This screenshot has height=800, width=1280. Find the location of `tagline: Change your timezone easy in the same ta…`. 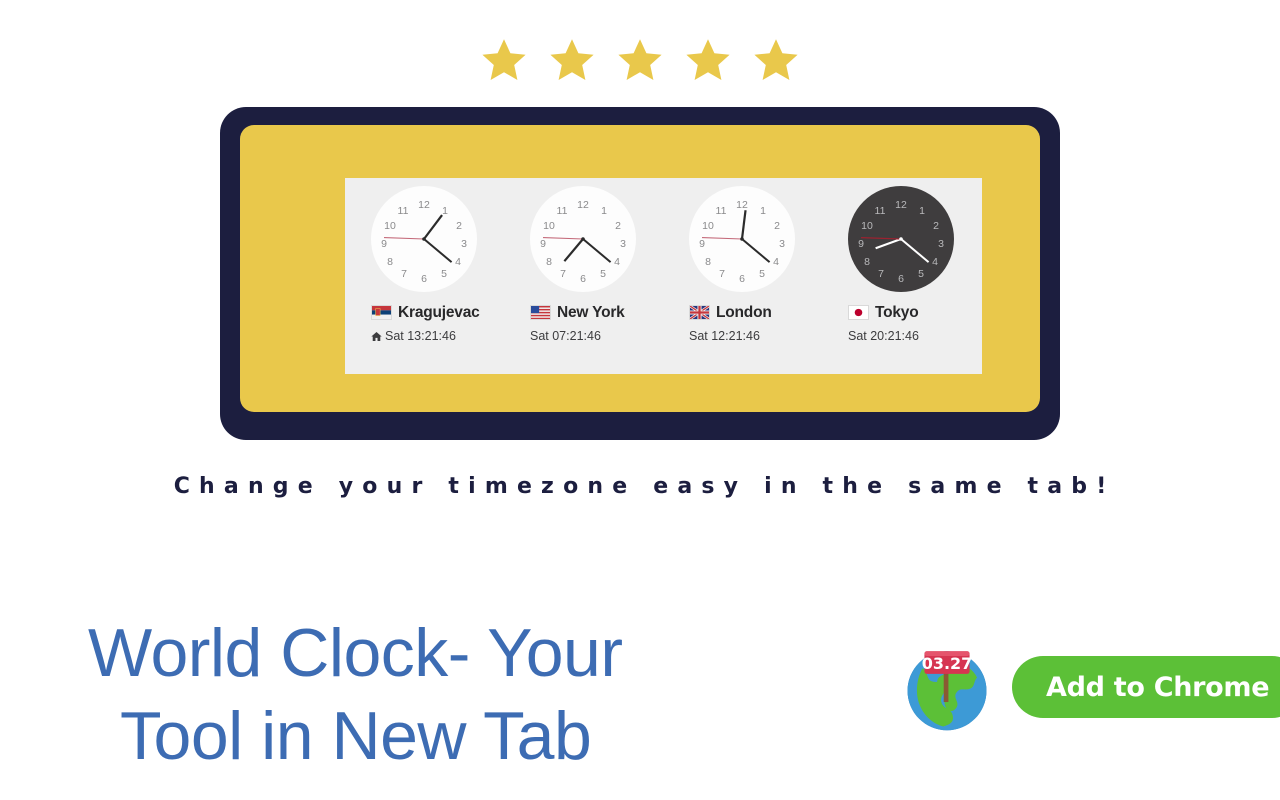

tagline: Change your timezone easy in the same ta… is located at coordinates (644, 486).